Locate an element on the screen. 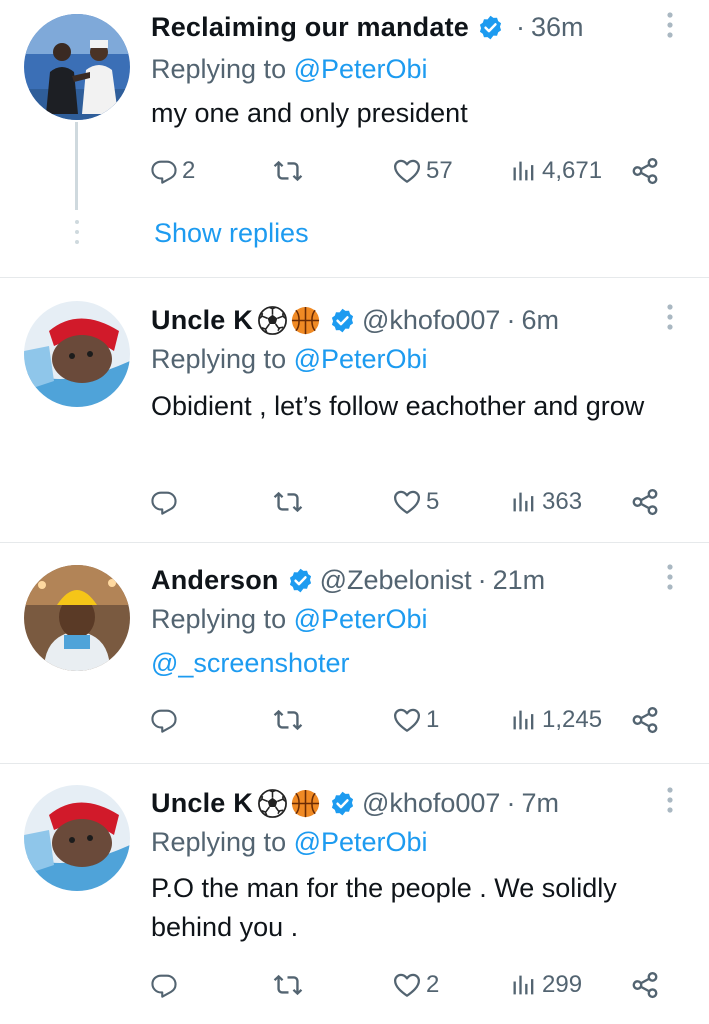 Image resolution: width=709 pixels, height=1024 pixels. thread-line is located at coordinates (76, 166).